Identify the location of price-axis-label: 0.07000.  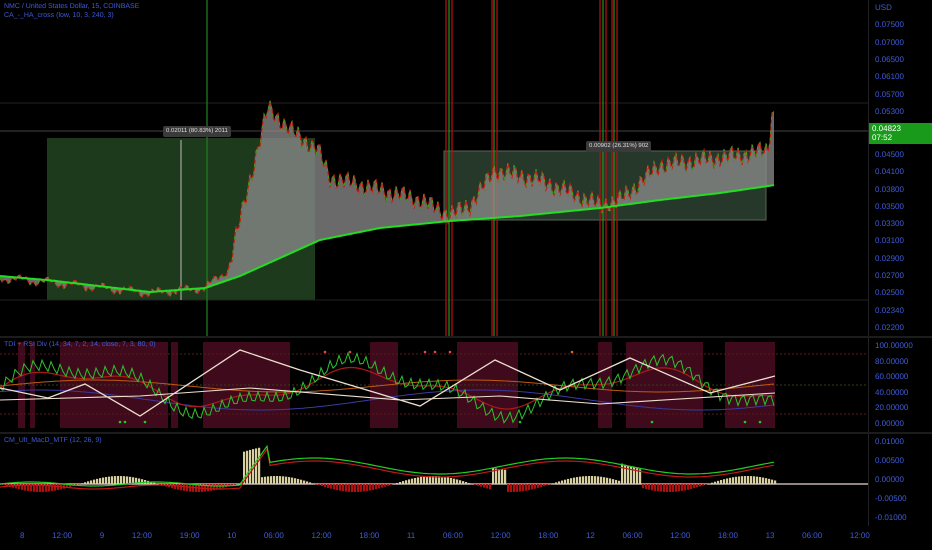
(890, 42).